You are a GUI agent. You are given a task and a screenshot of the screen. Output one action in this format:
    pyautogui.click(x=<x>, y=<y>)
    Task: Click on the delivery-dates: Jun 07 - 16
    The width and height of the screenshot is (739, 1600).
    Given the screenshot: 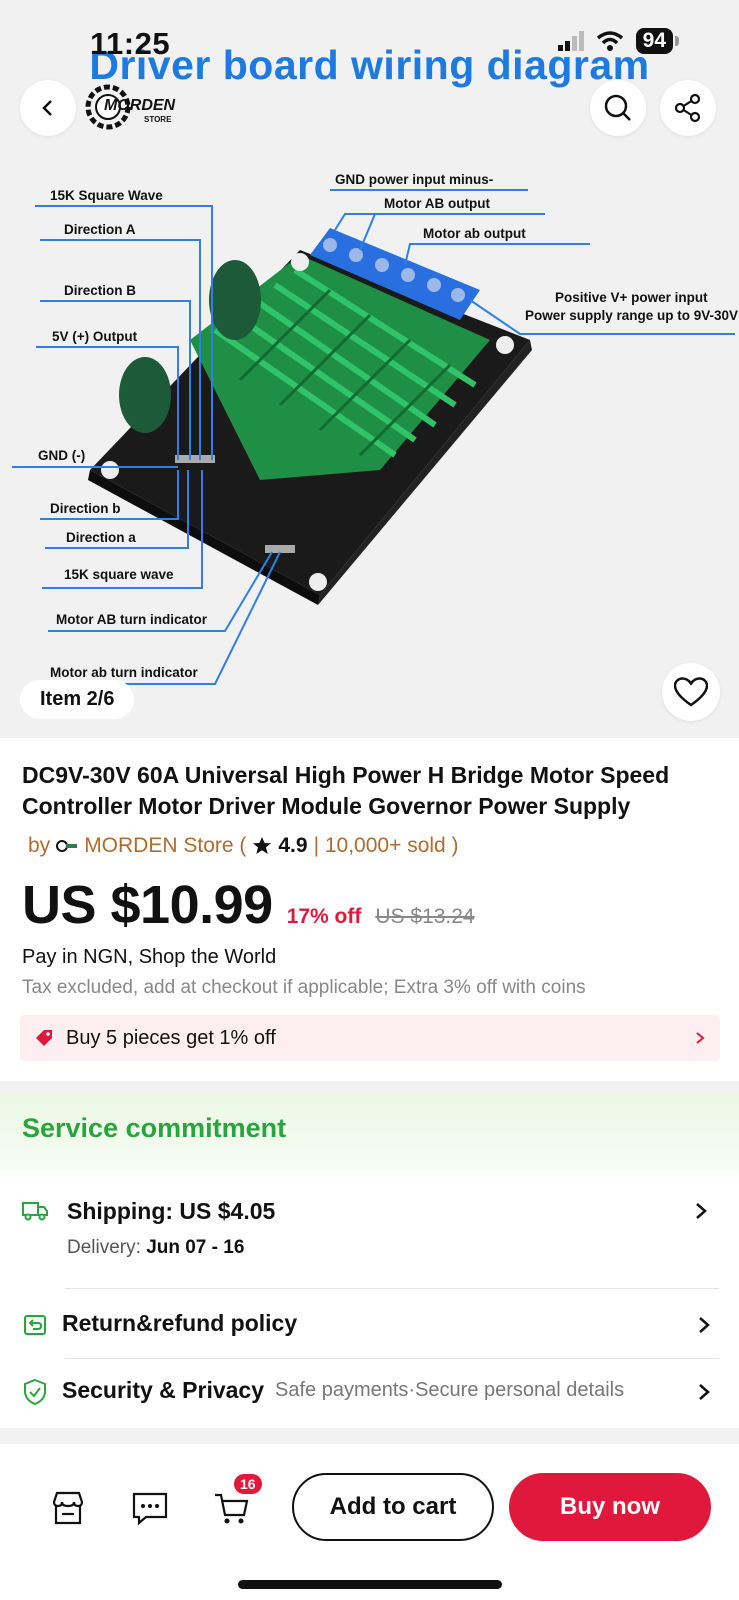 What is the action you would take?
    pyautogui.click(x=195, y=1247)
    